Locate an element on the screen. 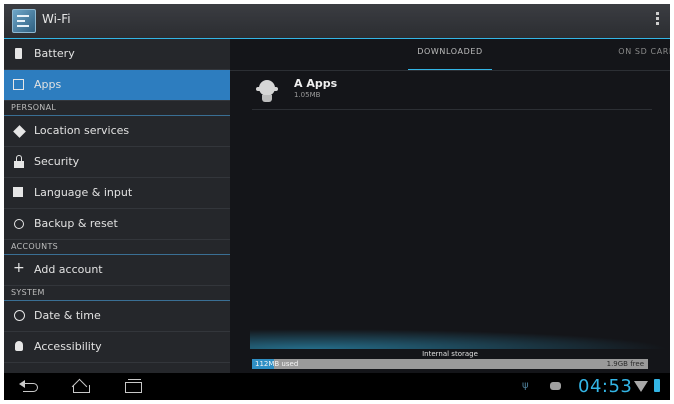  status-clock: 04:53 is located at coordinates (605, 386).